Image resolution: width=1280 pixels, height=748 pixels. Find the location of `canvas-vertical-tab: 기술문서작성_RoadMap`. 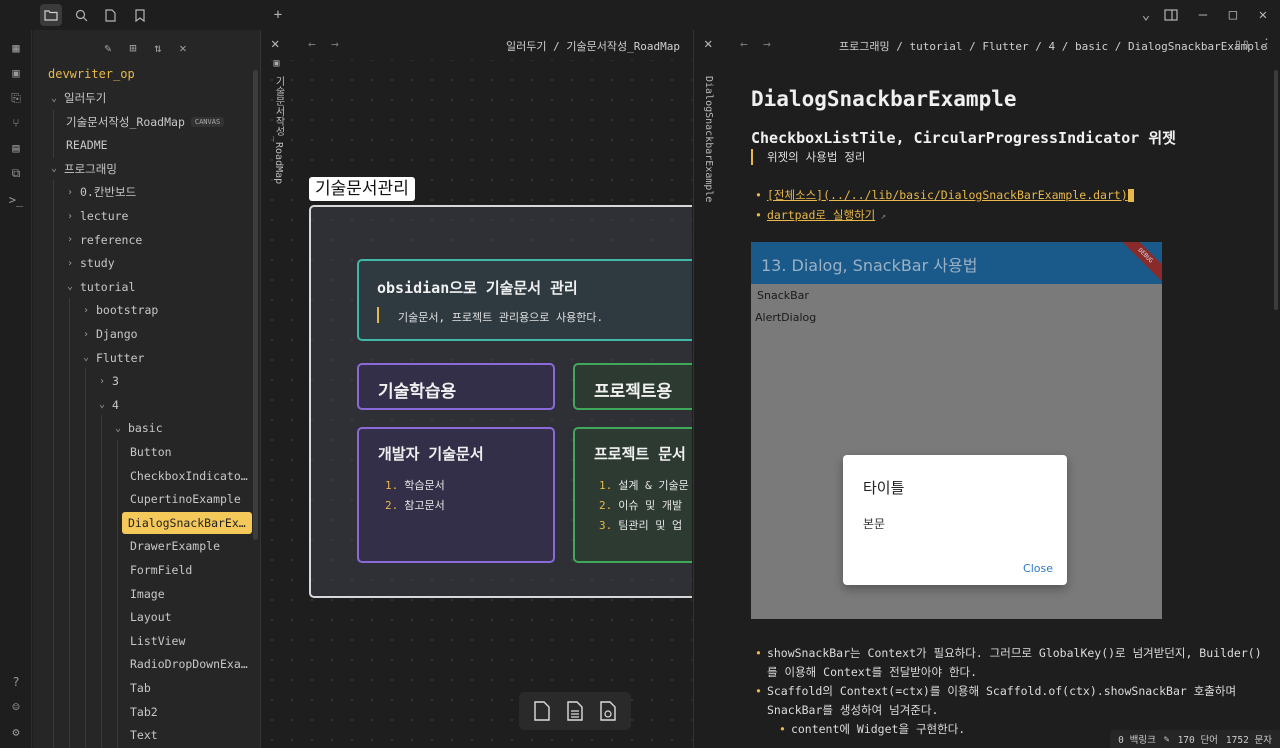

canvas-vertical-tab: 기술문서작성_RoadMap is located at coordinates (278, 130).